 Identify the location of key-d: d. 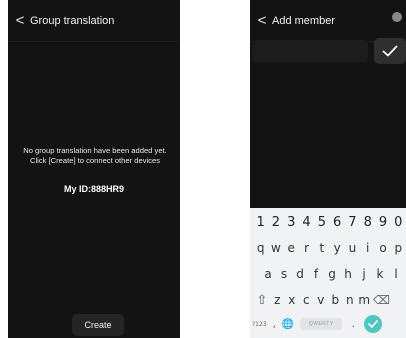
(300, 274).